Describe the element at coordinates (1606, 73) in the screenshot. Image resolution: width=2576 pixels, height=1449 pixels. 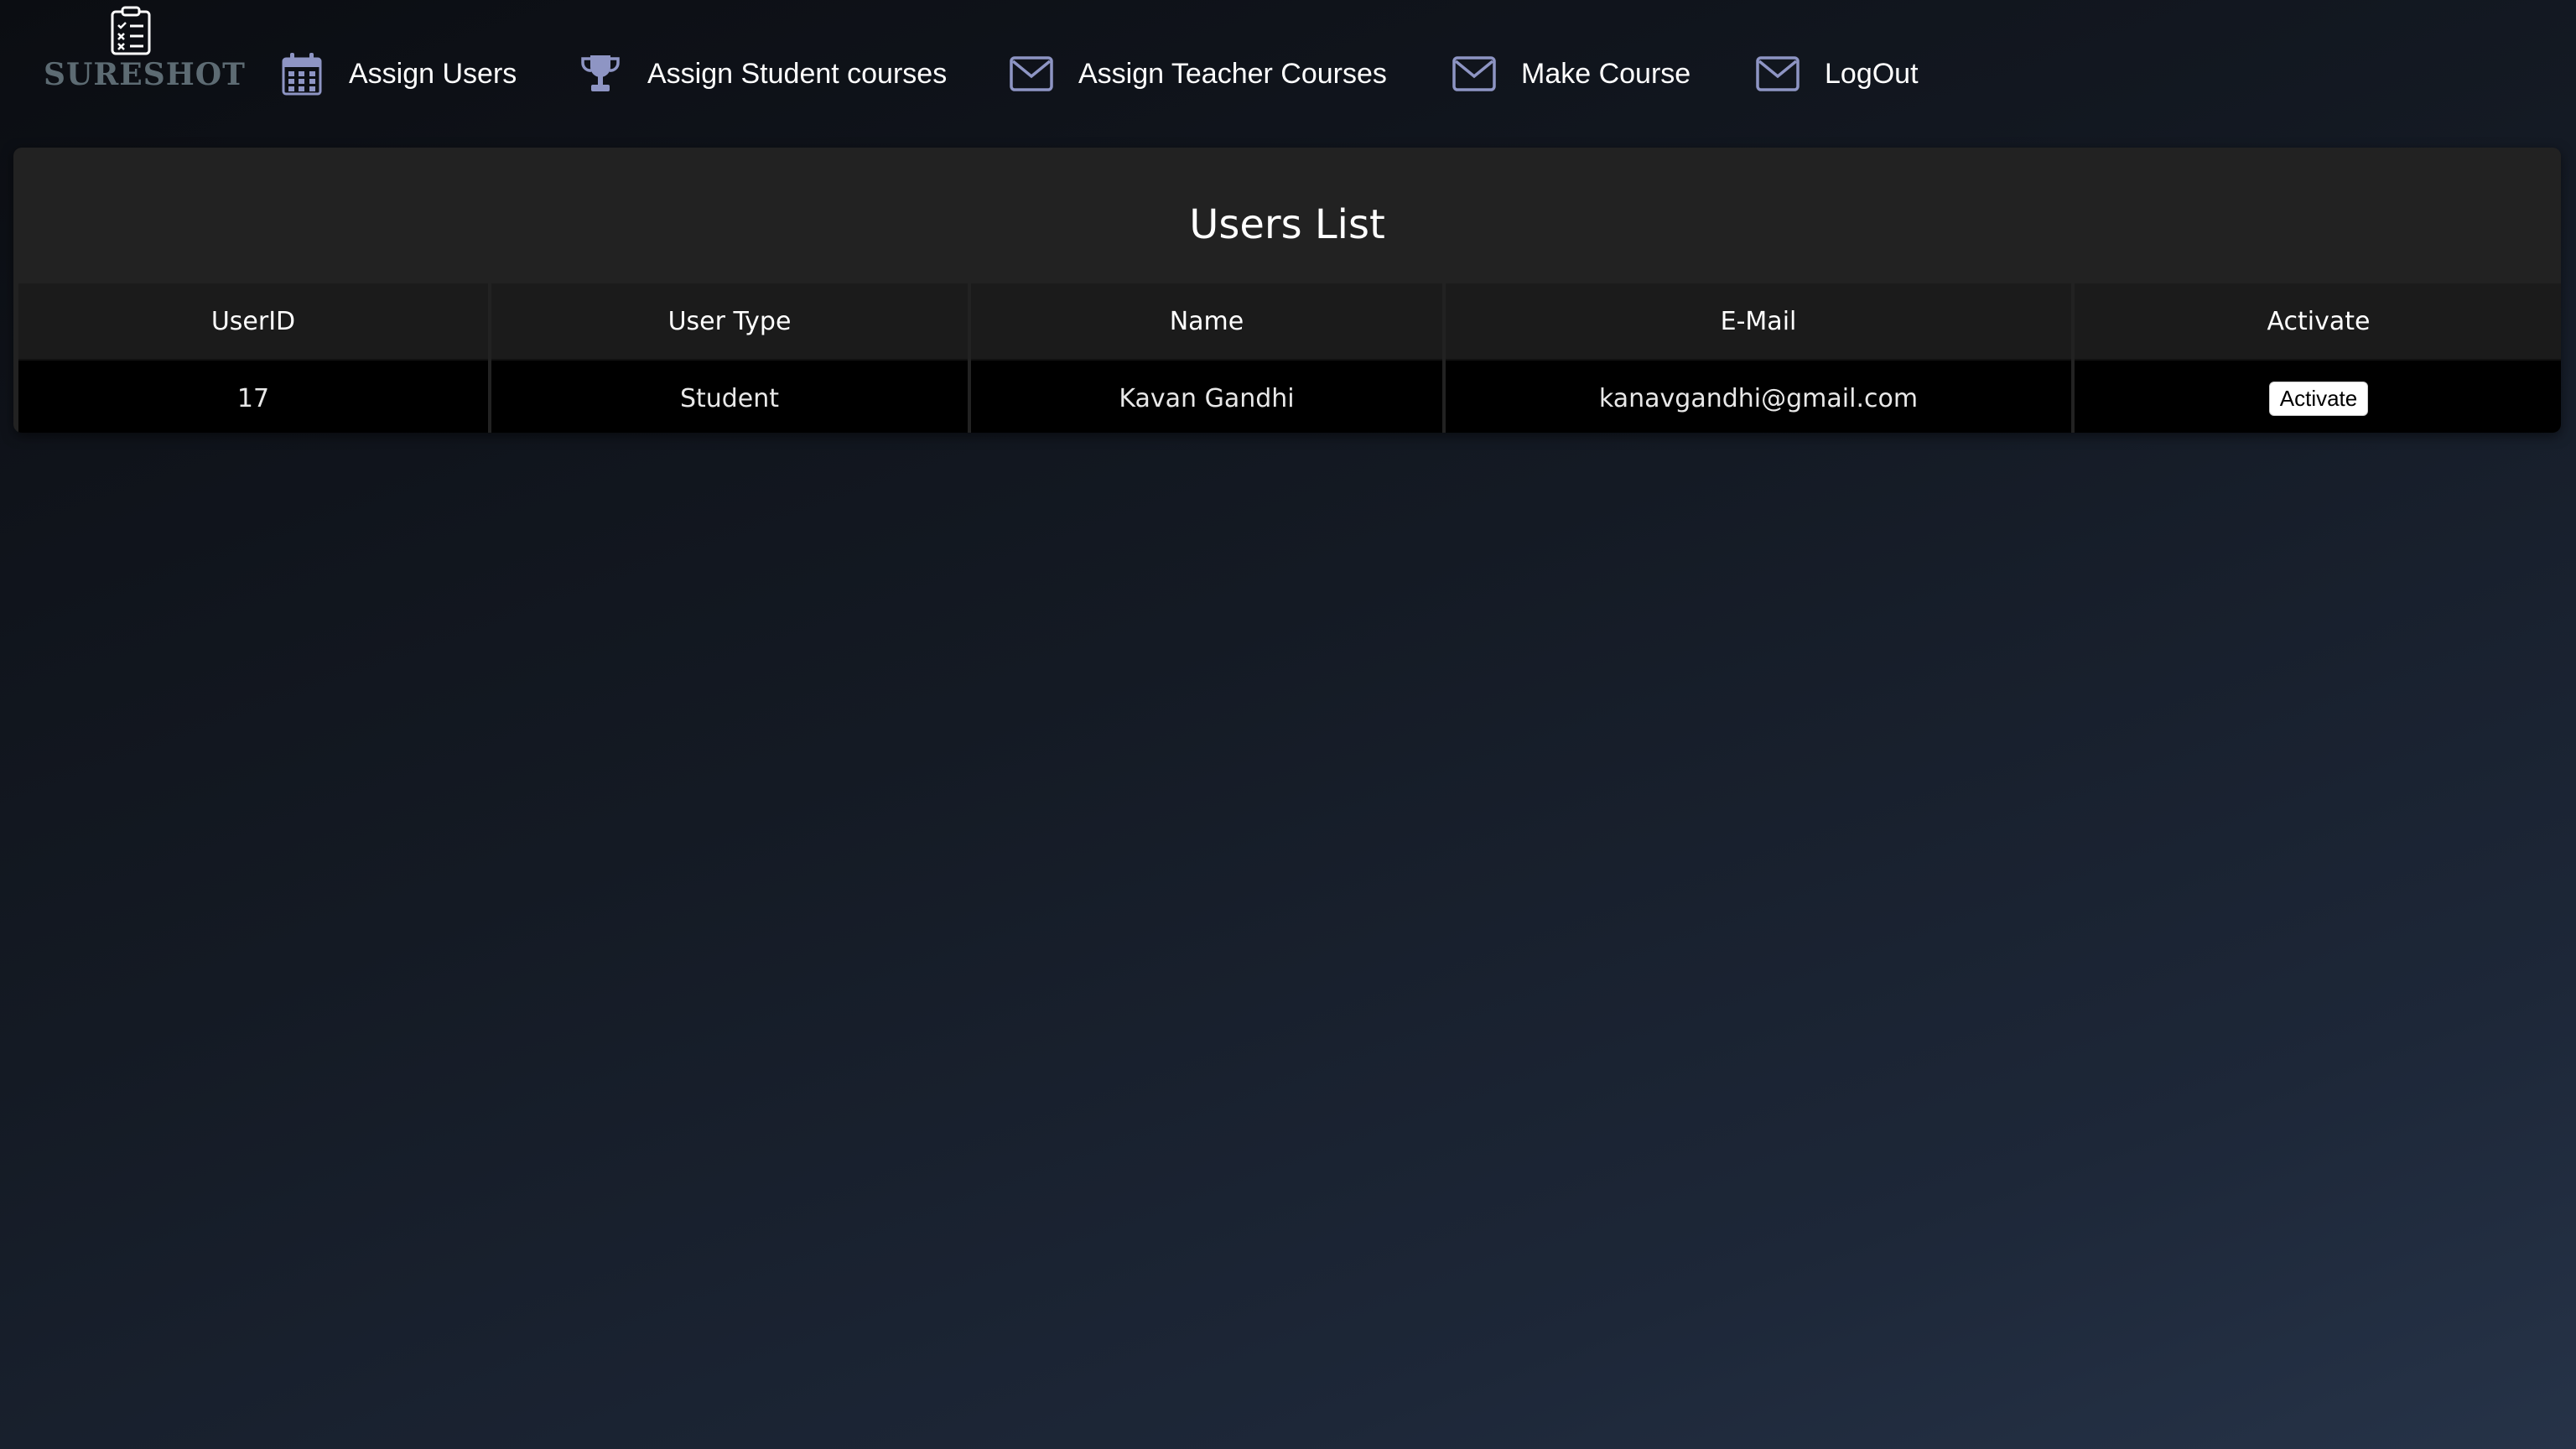
I see `nav-label: Make Course` at that location.